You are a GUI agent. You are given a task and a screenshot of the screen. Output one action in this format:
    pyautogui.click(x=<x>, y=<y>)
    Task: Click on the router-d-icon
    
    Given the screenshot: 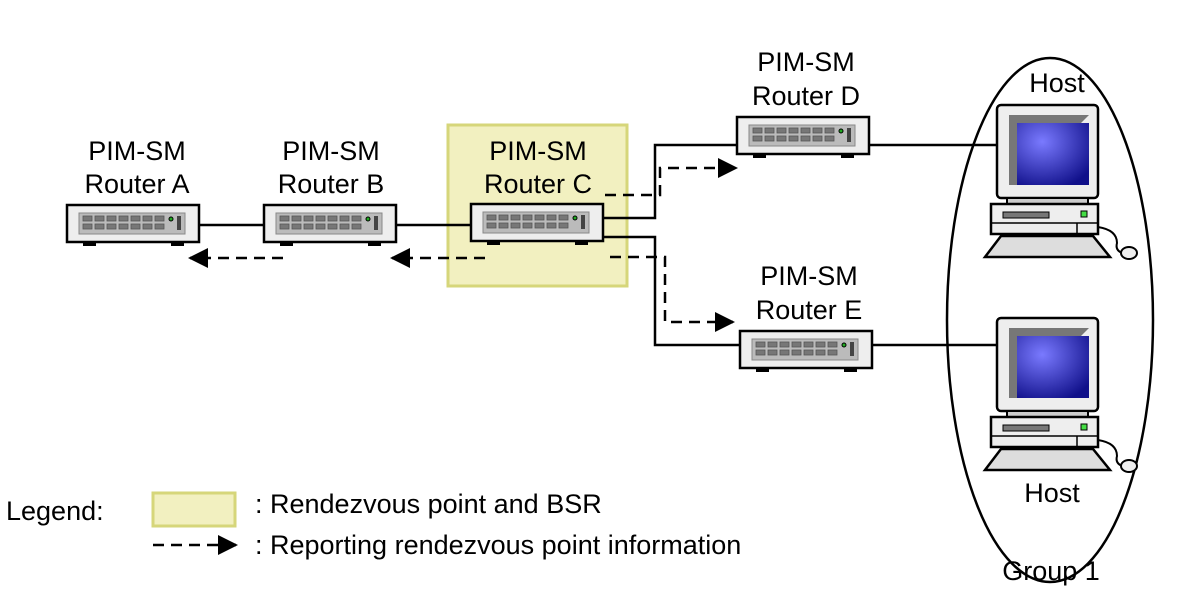 What is the action you would take?
    pyautogui.click(x=803, y=136)
    